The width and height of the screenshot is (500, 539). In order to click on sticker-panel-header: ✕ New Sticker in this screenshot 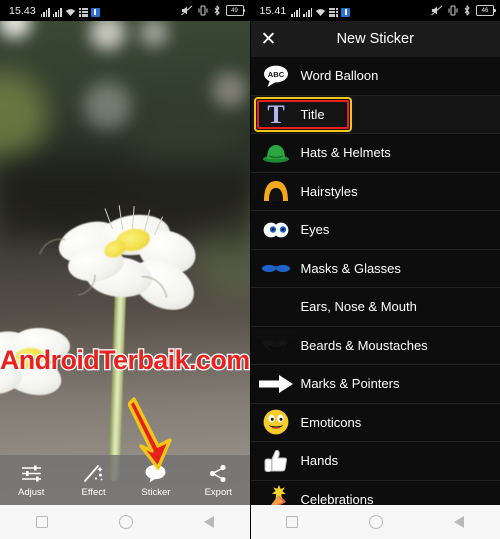, I will do `click(375, 39)`.